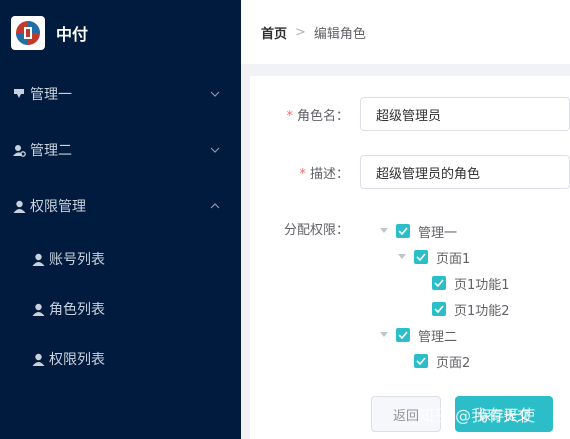 The width and height of the screenshot is (570, 439). I want to click on tree-node-label: 页1功能1, so click(482, 285).